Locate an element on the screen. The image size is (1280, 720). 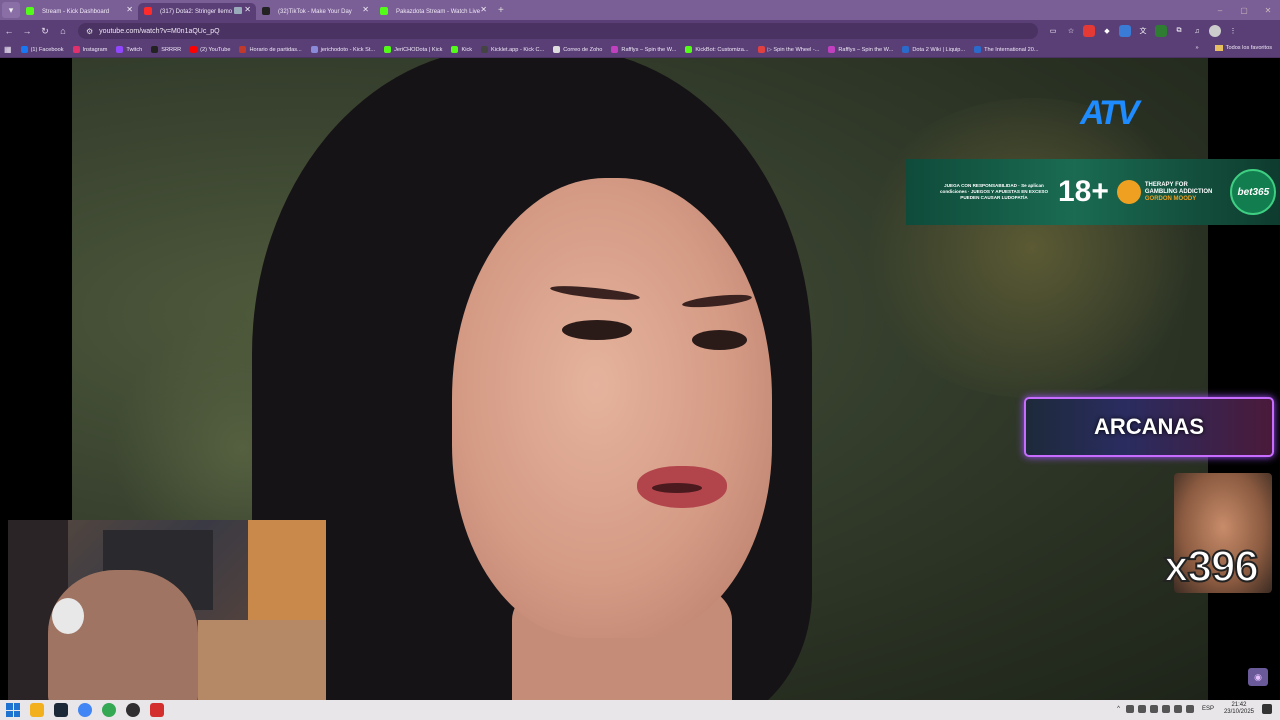
extension-green-icon is located at coordinates (1161, 31).